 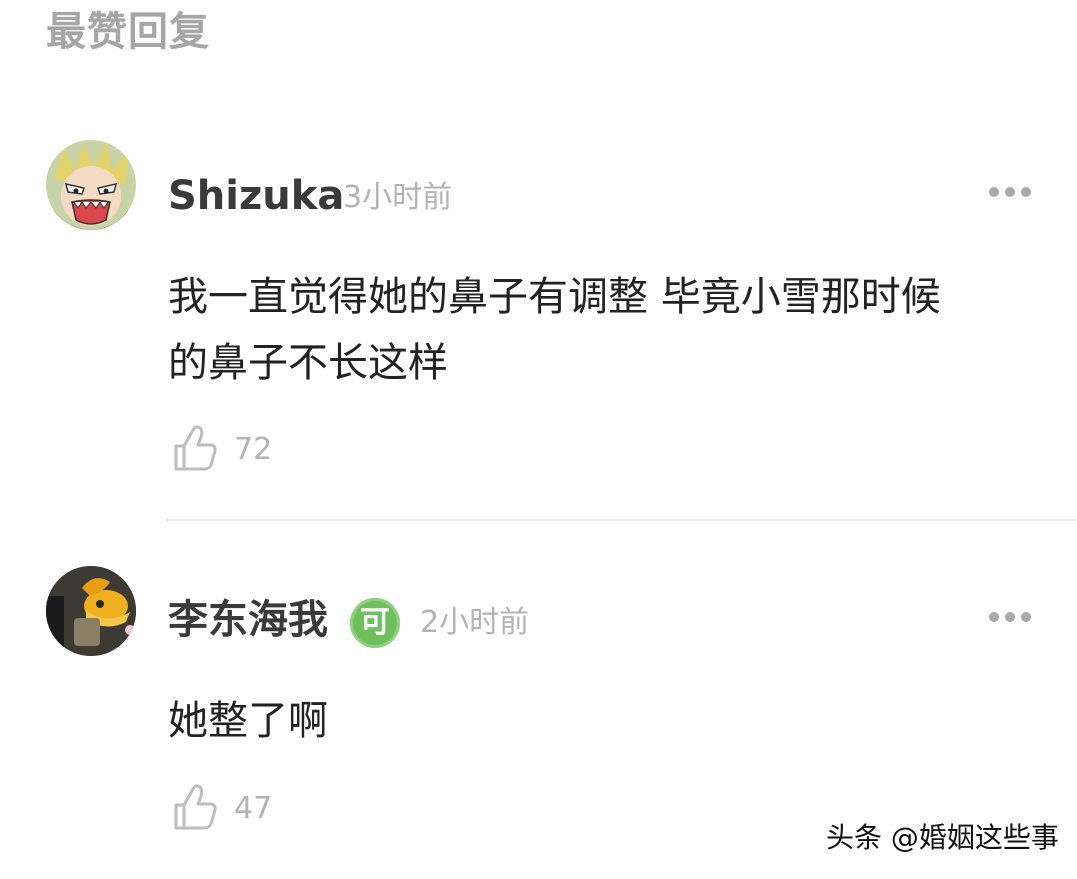 I want to click on comment-text-line: 她整了啊, so click(x=248, y=721).